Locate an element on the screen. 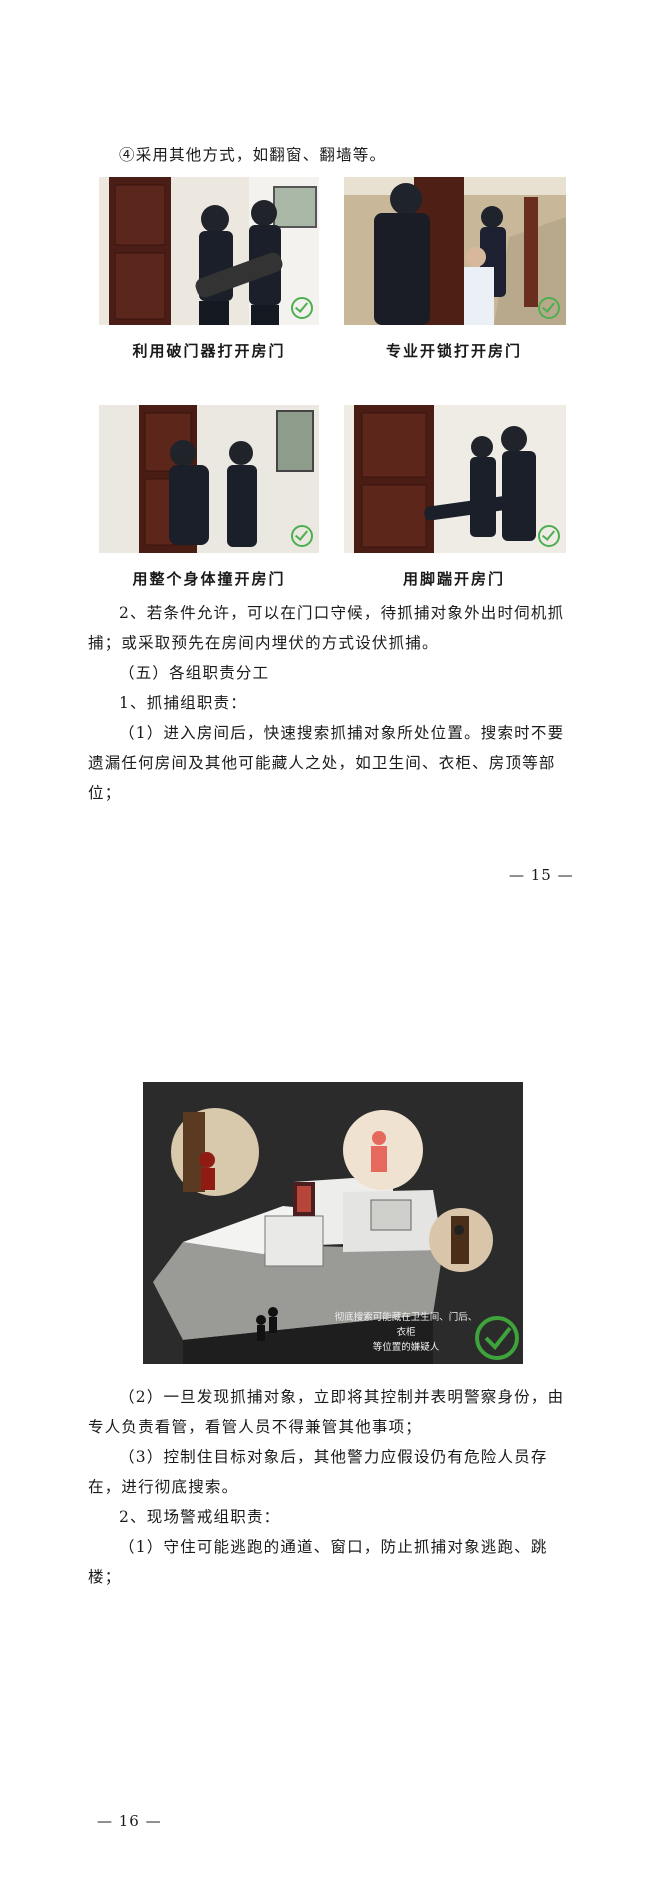 This screenshot has width=663, height=1883. diagram-caption: 彻底搜索可能藏在卫生间、门后、衣柜 等位置的嫌疑人 is located at coordinates (406, 1332).